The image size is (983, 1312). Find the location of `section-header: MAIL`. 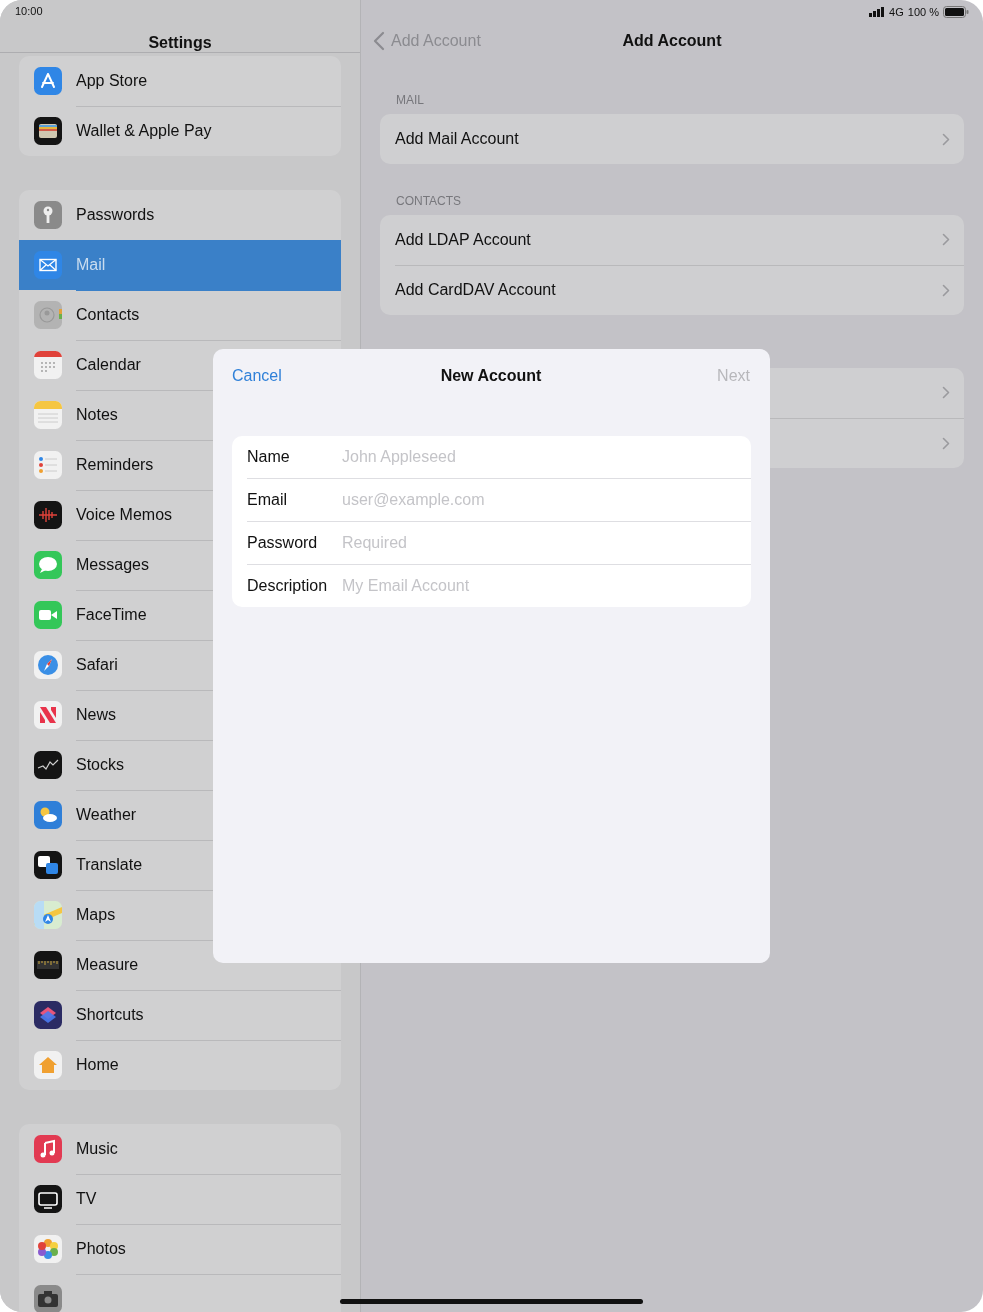

section-header: MAIL is located at coordinates (410, 100).